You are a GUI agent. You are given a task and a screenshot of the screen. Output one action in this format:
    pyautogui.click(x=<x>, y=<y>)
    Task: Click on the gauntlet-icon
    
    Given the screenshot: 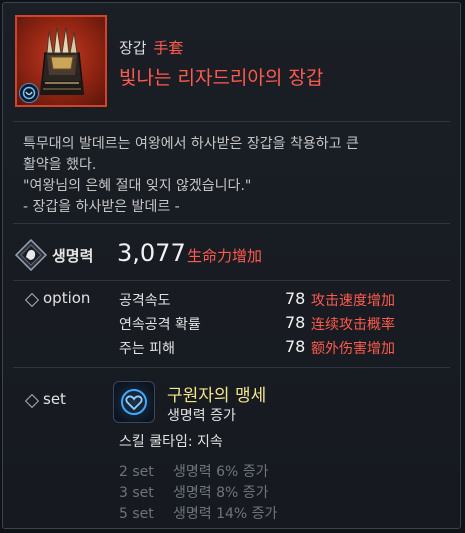 What is the action you would take?
    pyautogui.click(x=62, y=60)
    